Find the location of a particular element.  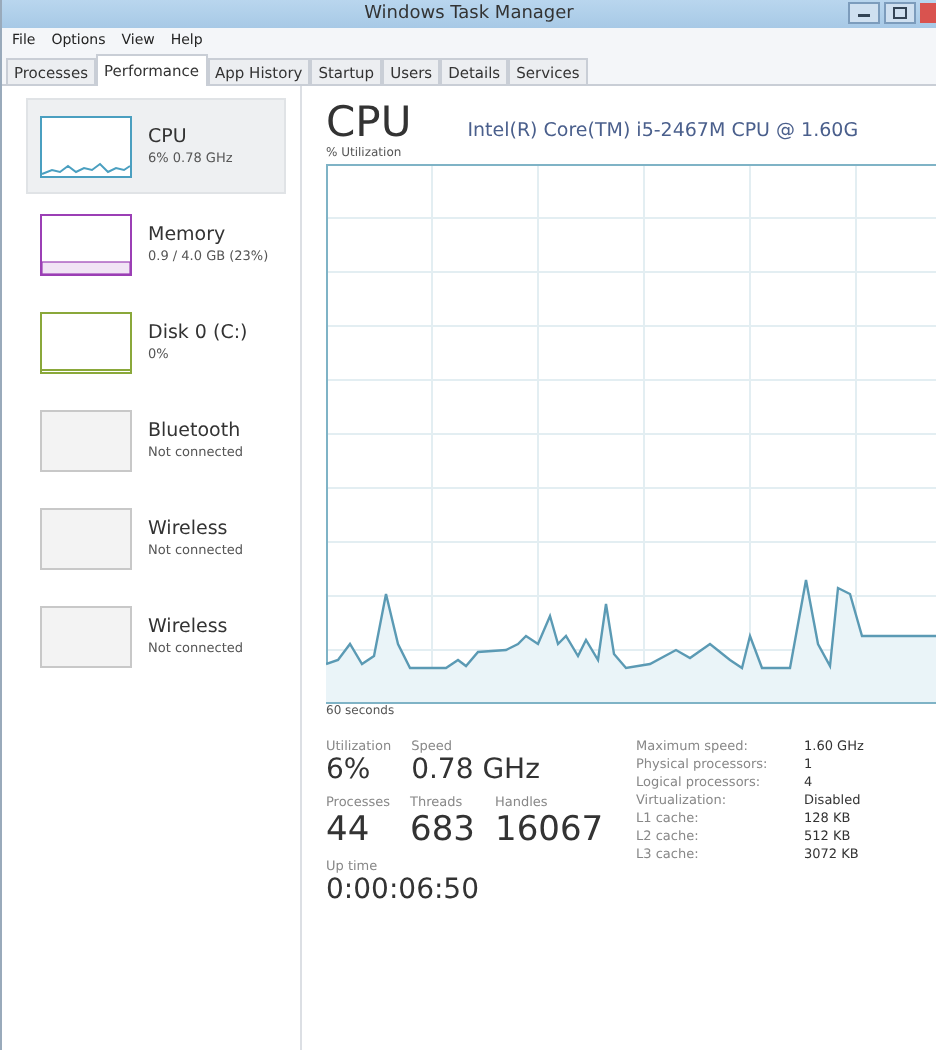

stat-value: 0:00:06:50 is located at coordinates (403, 890).